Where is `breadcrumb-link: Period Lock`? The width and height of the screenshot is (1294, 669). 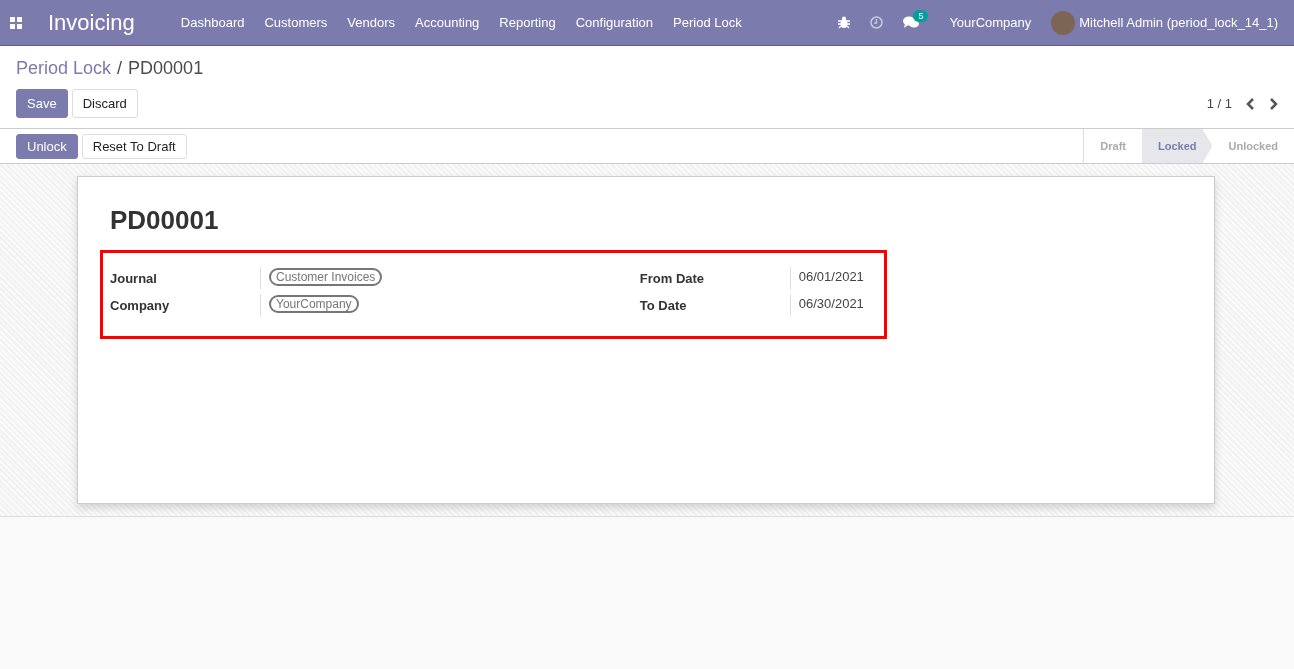 breadcrumb-link: Period Lock is located at coordinates (64, 68).